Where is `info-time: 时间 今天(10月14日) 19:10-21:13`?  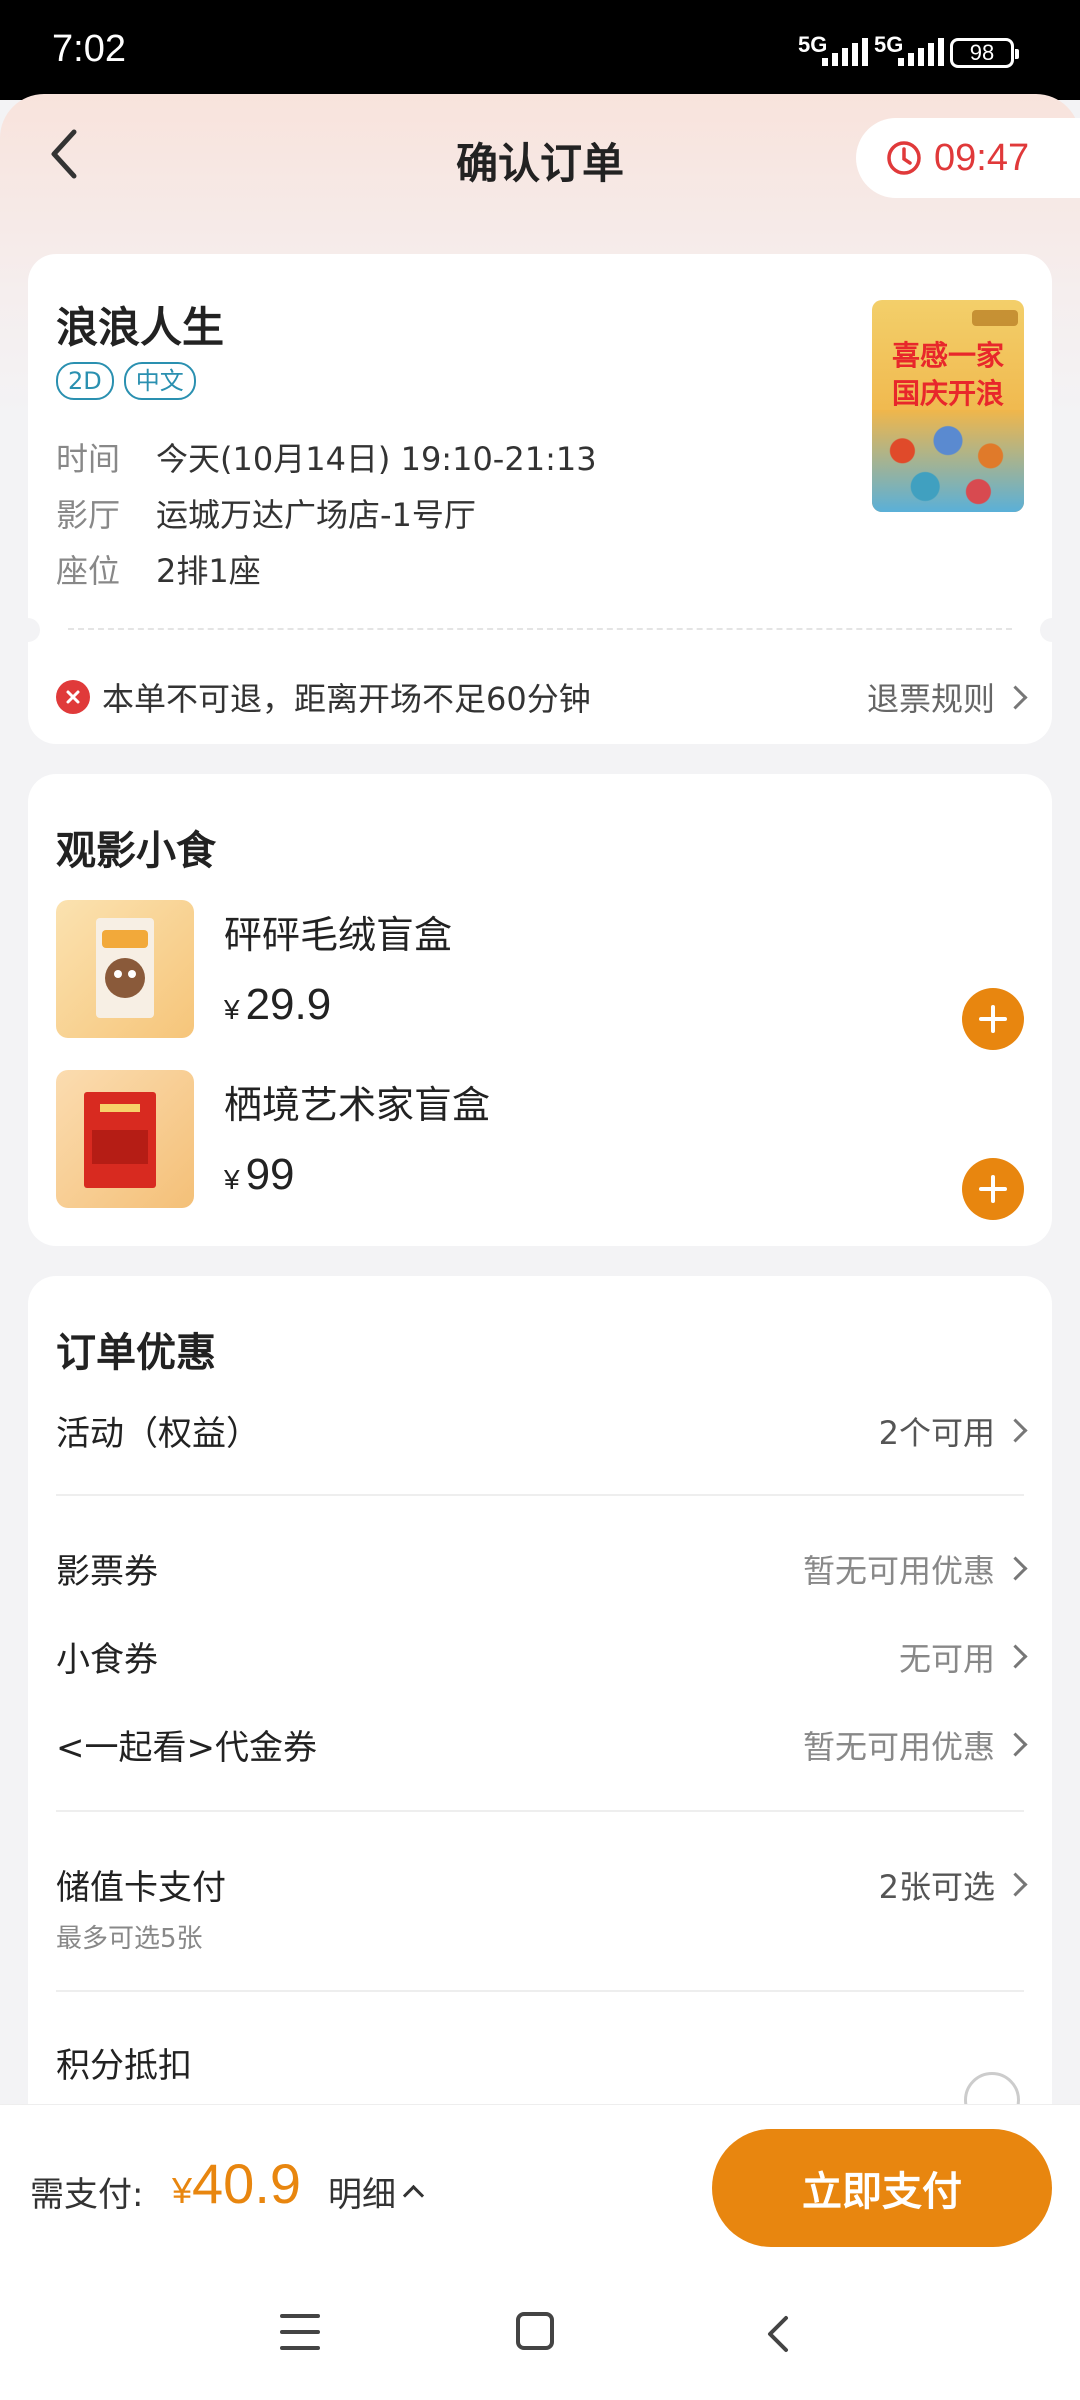 info-time: 时间 今天(10月14日) 19:10-21:13 is located at coordinates (326, 457).